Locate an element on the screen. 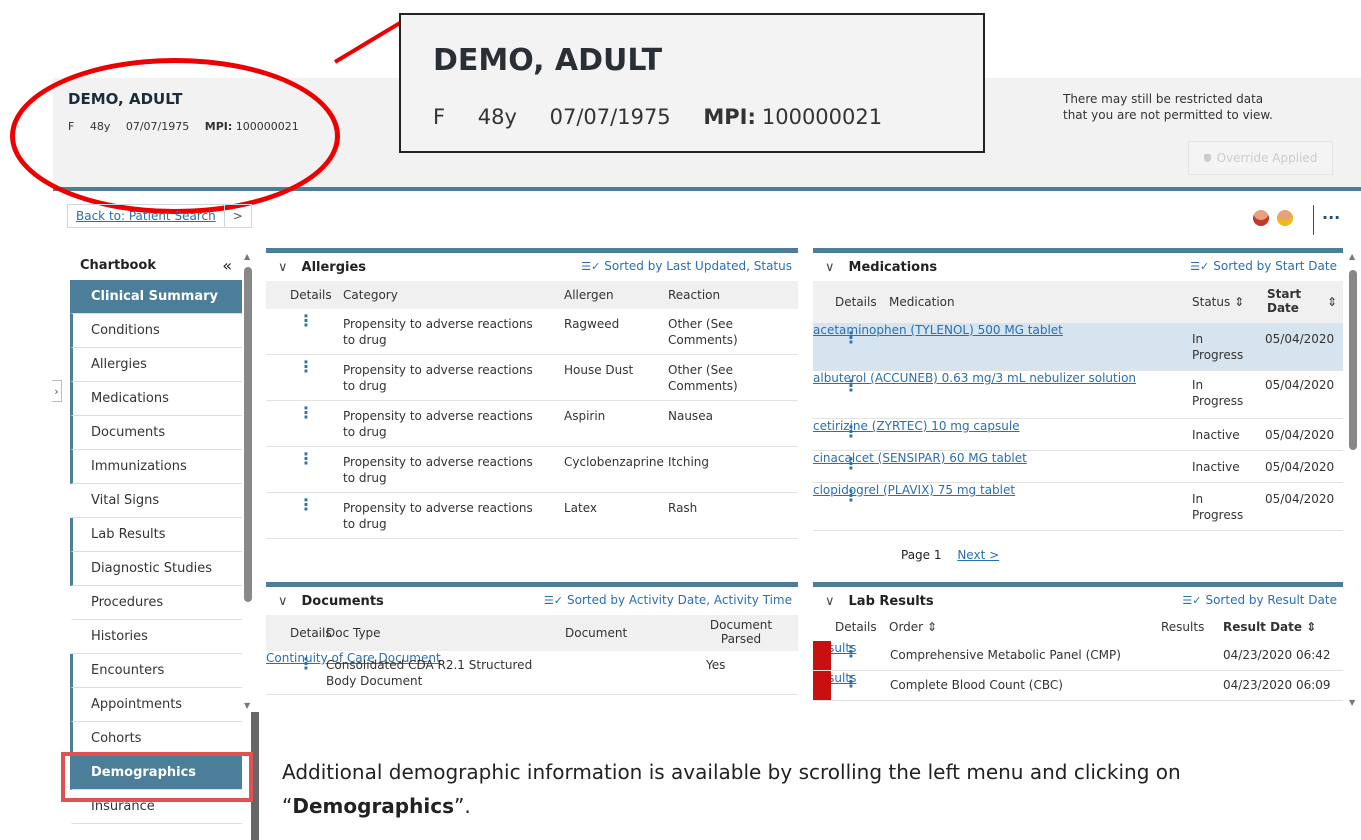 This screenshot has width=1361, height=840. sidebar-item-conditions: Conditions is located at coordinates (156, 331).